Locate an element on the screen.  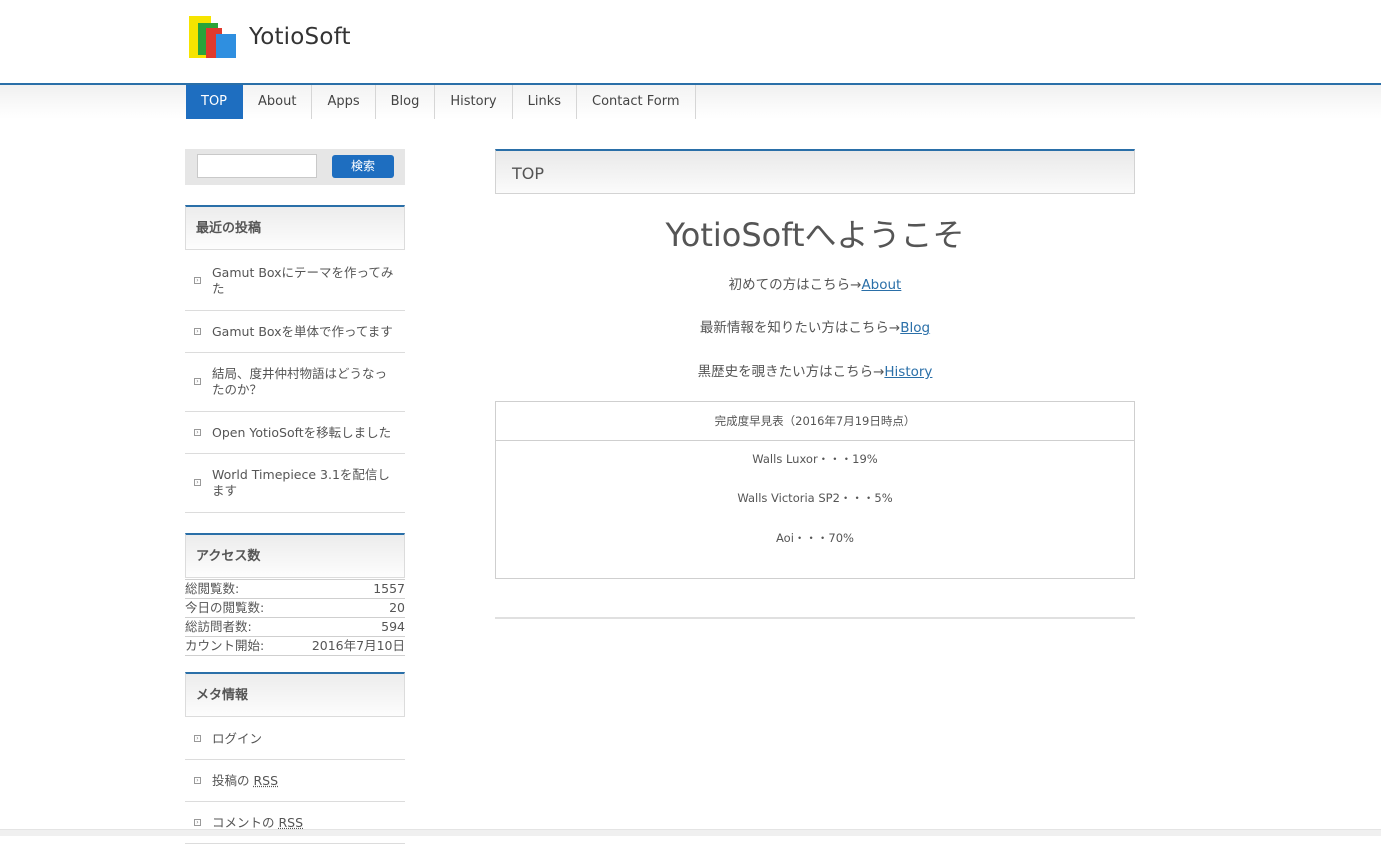
nav-about: About is located at coordinates (278, 102).